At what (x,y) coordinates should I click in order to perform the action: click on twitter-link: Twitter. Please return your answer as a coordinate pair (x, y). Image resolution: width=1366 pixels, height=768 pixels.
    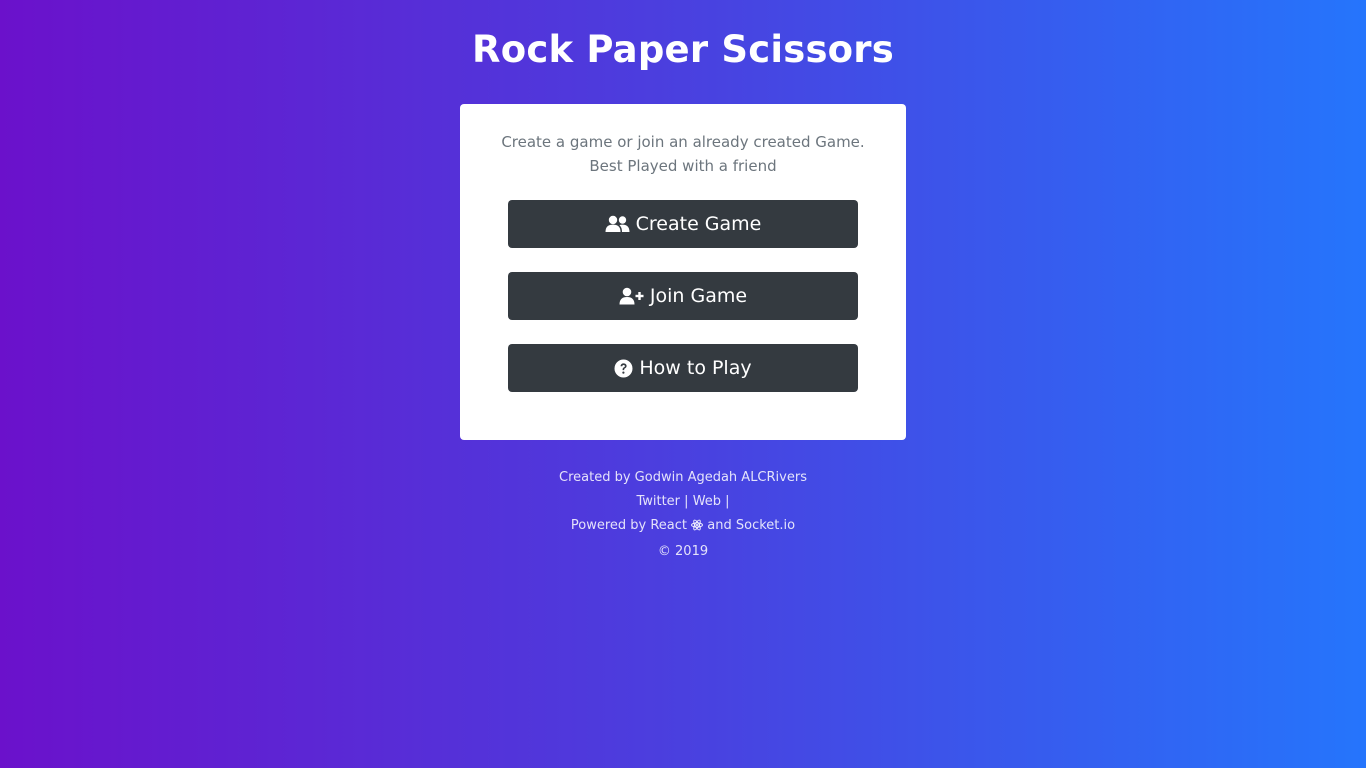
    Looking at the image, I should click on (658, 501).